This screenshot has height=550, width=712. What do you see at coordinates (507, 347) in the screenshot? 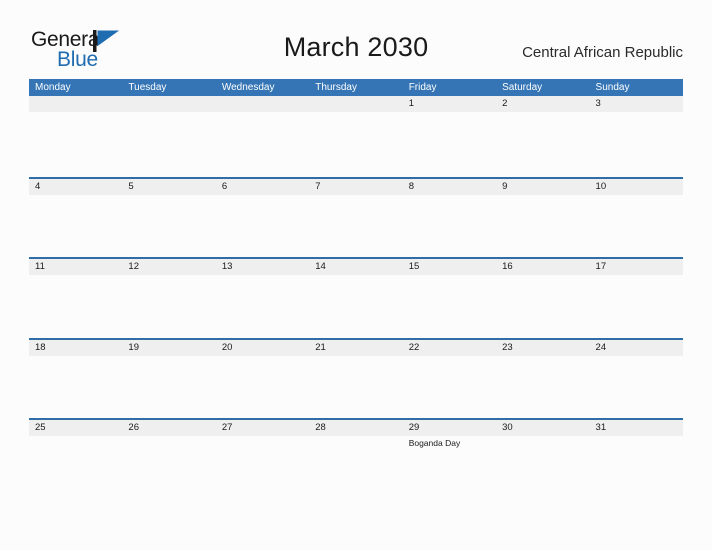
I see `day-number: 23` at bounding box center [507, 347].